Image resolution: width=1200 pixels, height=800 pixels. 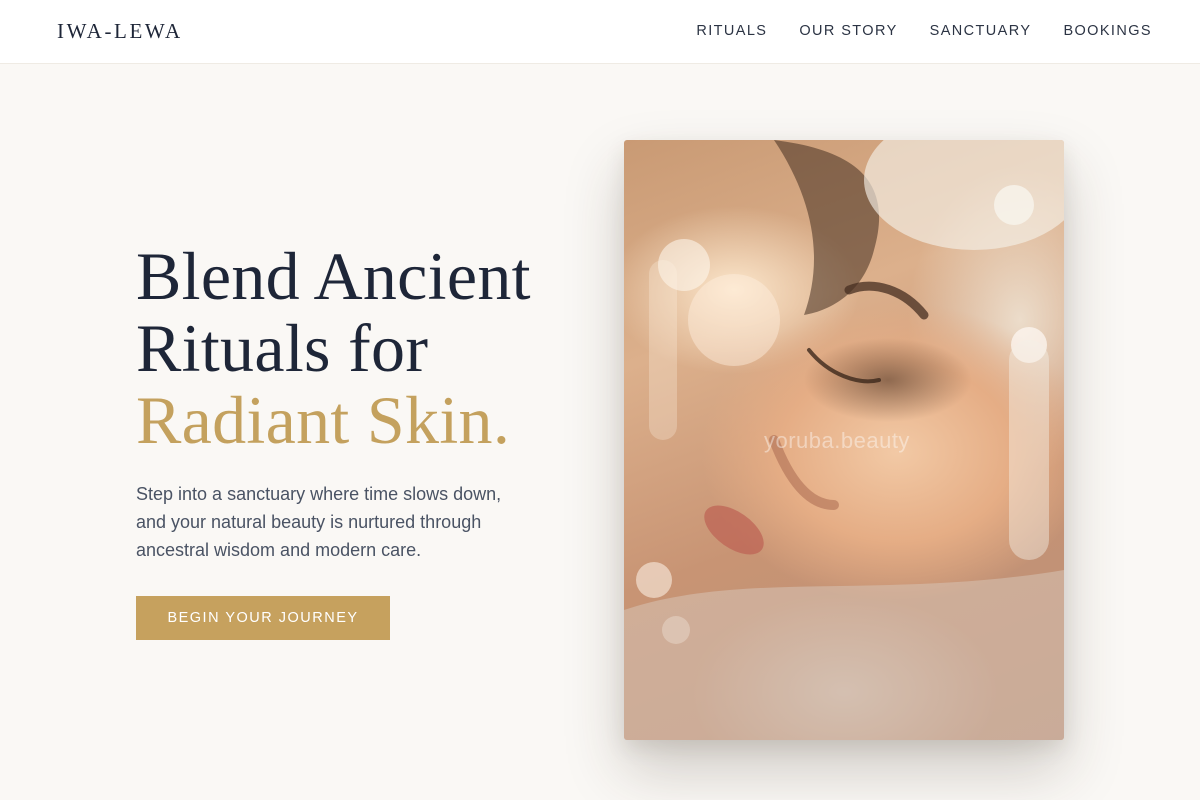 I want to click on nav-link-rituals: RITUALS, so click(x=731, y=31).